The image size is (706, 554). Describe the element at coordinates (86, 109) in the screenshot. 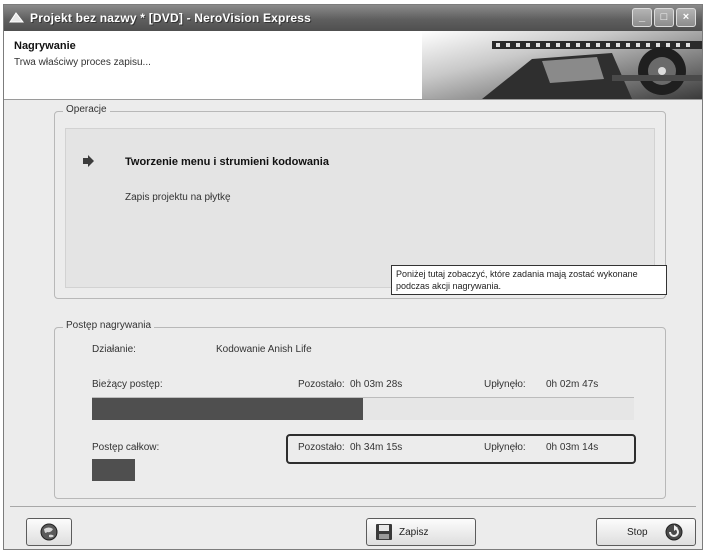

I see `operations-legend: Operacje` at that location.